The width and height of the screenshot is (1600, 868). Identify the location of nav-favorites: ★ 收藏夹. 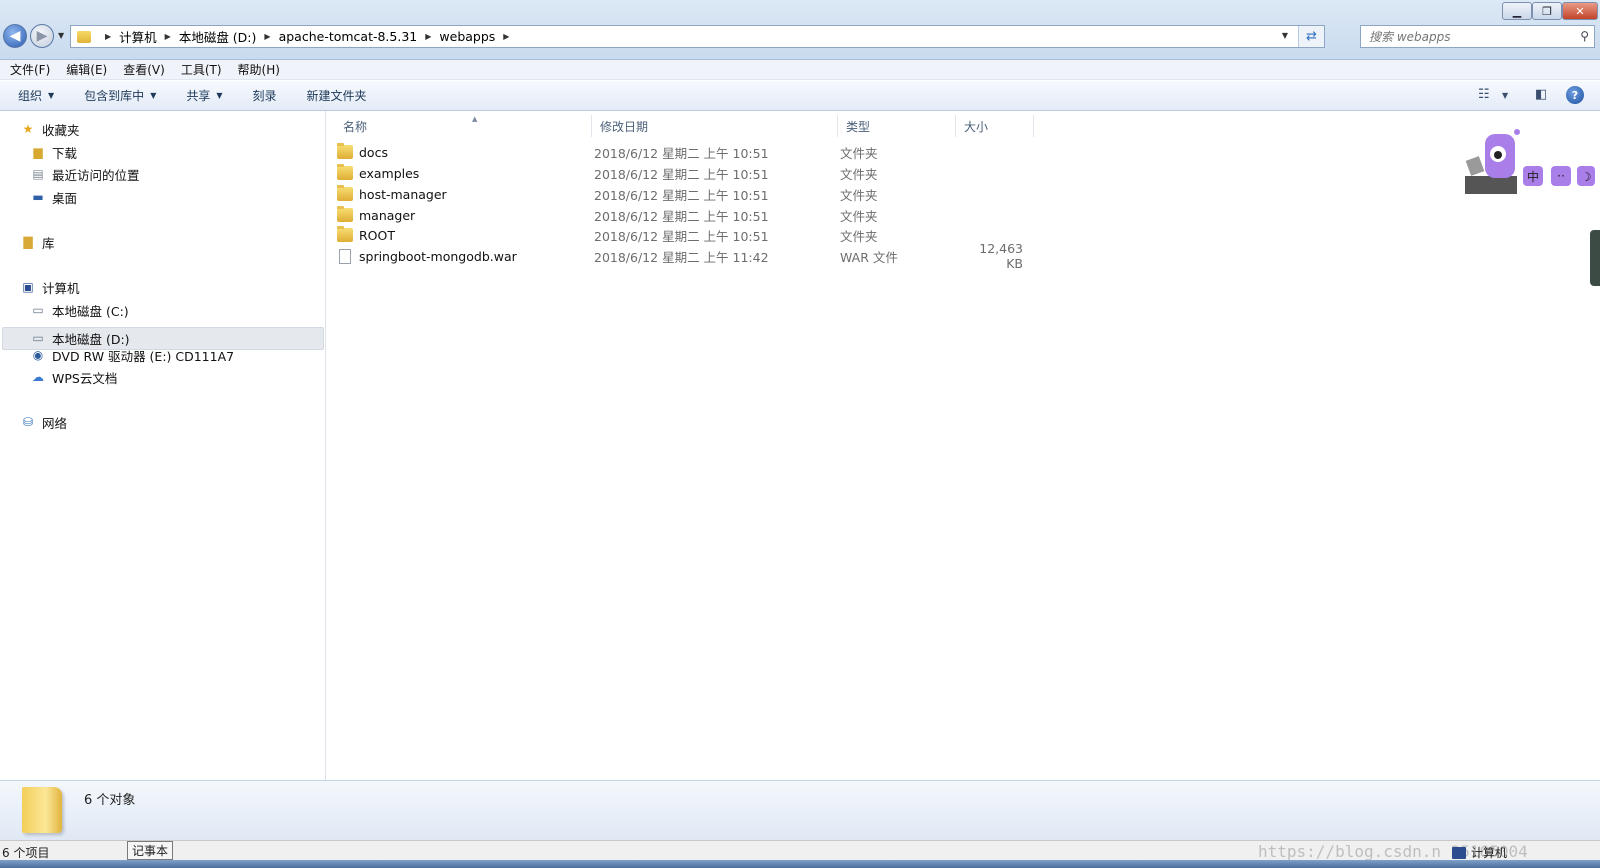
(50, 129).